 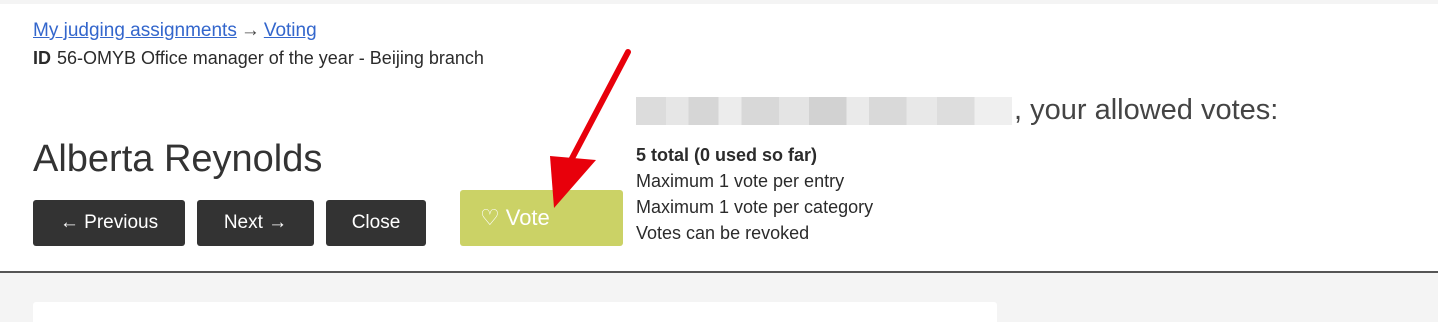 What do you see at coordinates (42, 58) in the screenshot?
I see `entry-id-label: ID` at bounding box center [42, 58].